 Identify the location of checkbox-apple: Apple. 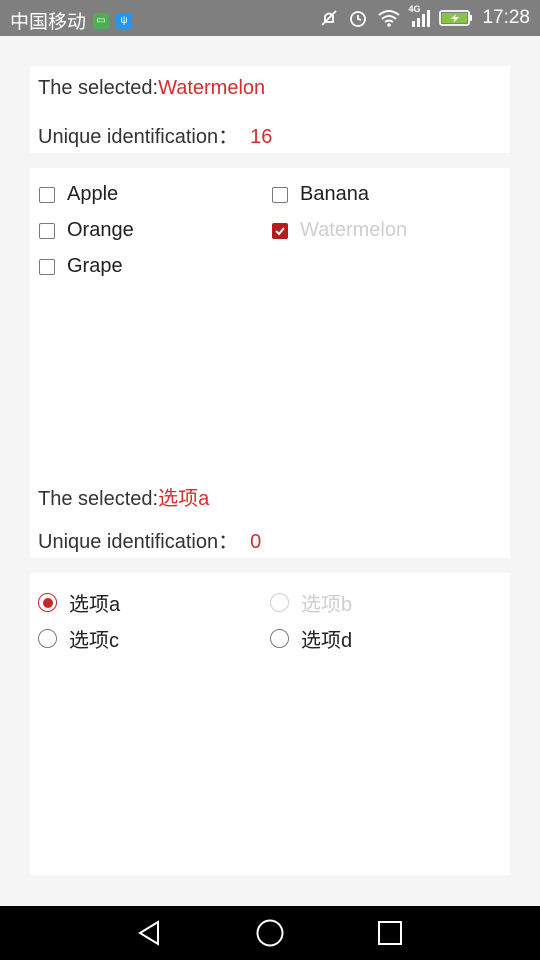
(78, 194).